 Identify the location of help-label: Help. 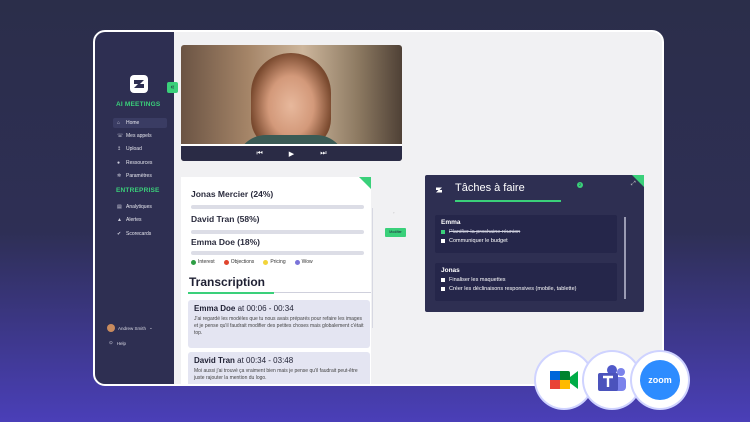
(121, 343).